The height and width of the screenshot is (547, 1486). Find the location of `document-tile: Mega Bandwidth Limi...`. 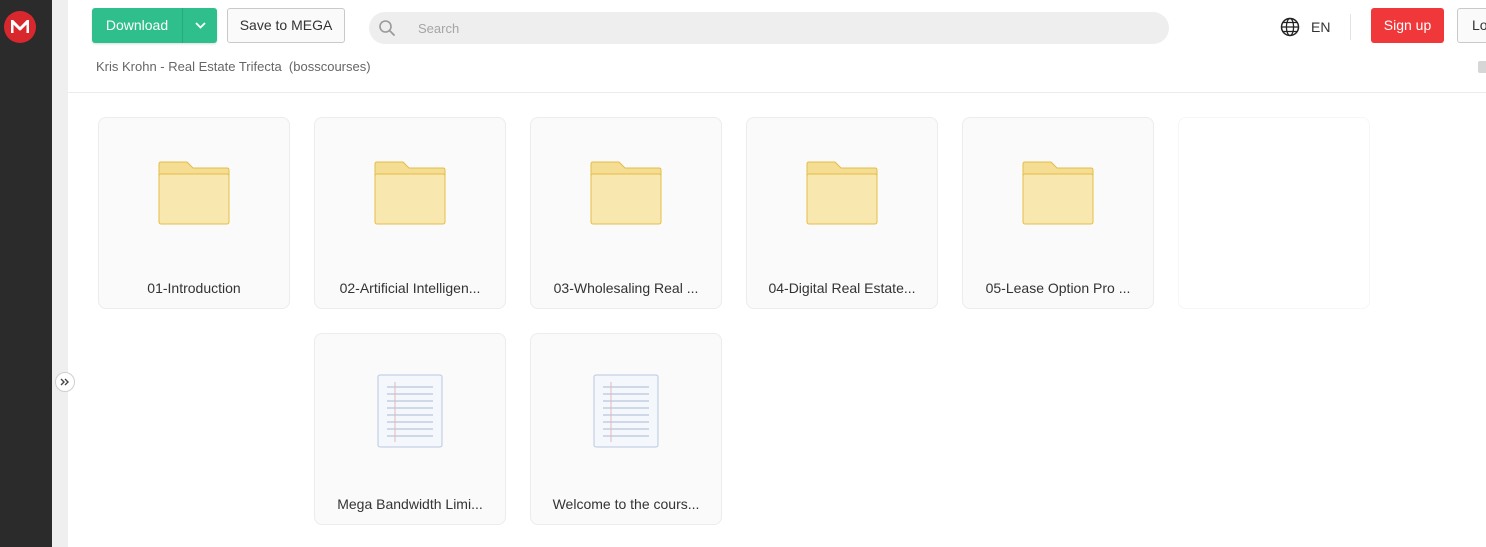

document-tile: Mega Bandwidth Limi... is located at coordinates (410, 429).